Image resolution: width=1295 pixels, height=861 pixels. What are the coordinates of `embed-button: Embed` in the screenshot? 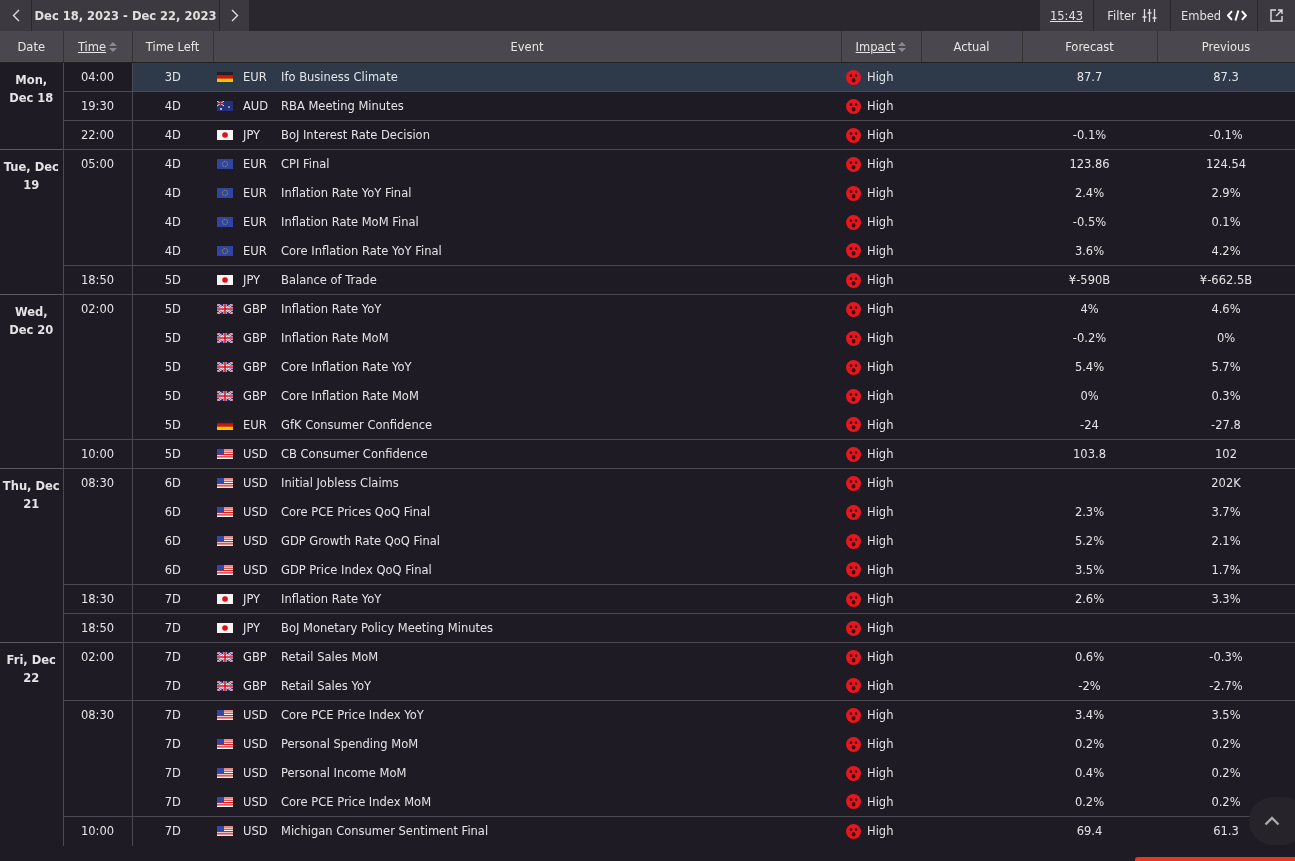 It's located at (1214, 15).